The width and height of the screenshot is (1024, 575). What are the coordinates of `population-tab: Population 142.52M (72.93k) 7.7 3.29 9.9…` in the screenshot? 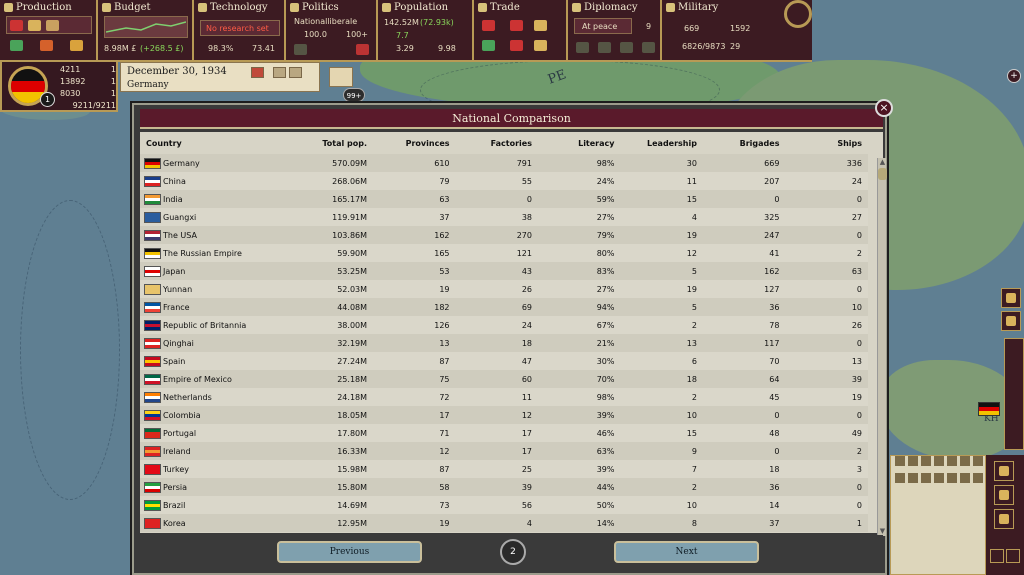 It's located at (426, 30).